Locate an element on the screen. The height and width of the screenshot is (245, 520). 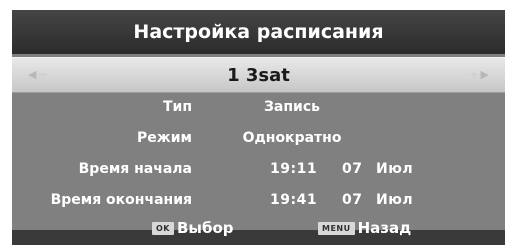
field-type-row: Тип Запись is located at coordinates (258, 107).